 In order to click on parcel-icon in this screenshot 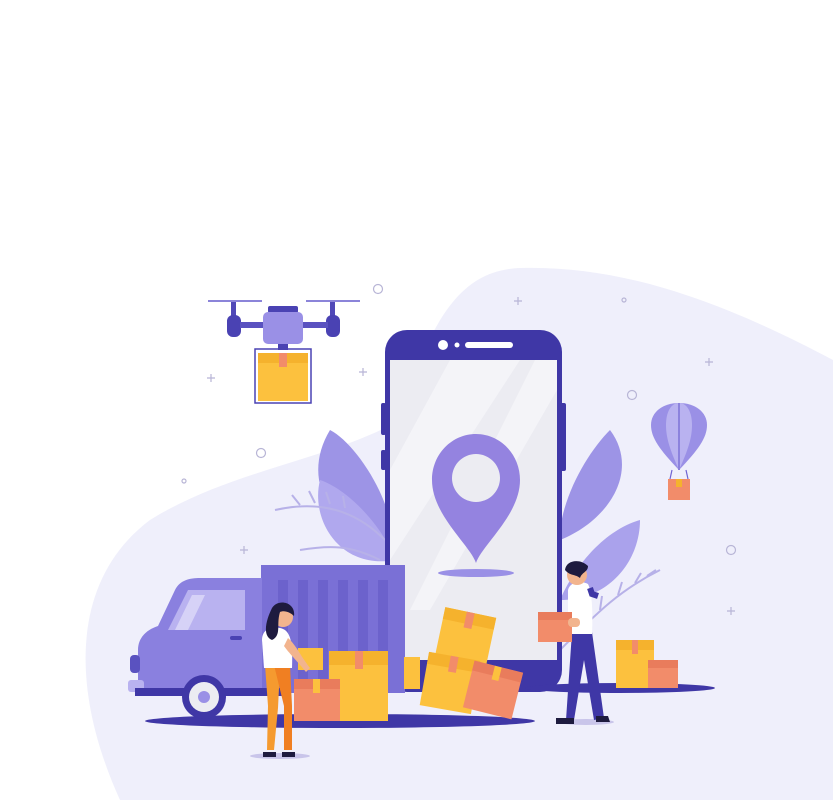, I will do `click(283, 376)`.